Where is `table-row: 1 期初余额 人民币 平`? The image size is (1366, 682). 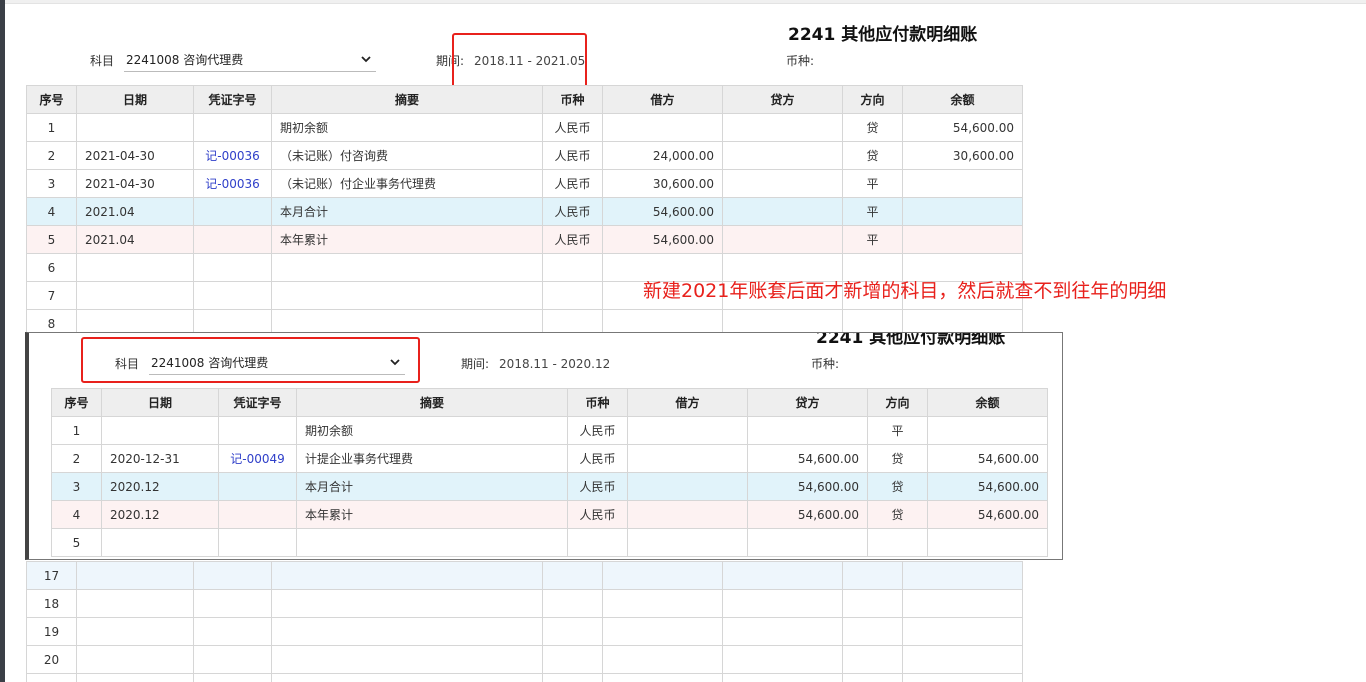
table-row: 1 期初余额 人民币 平 is located at coordinates (549, 430).